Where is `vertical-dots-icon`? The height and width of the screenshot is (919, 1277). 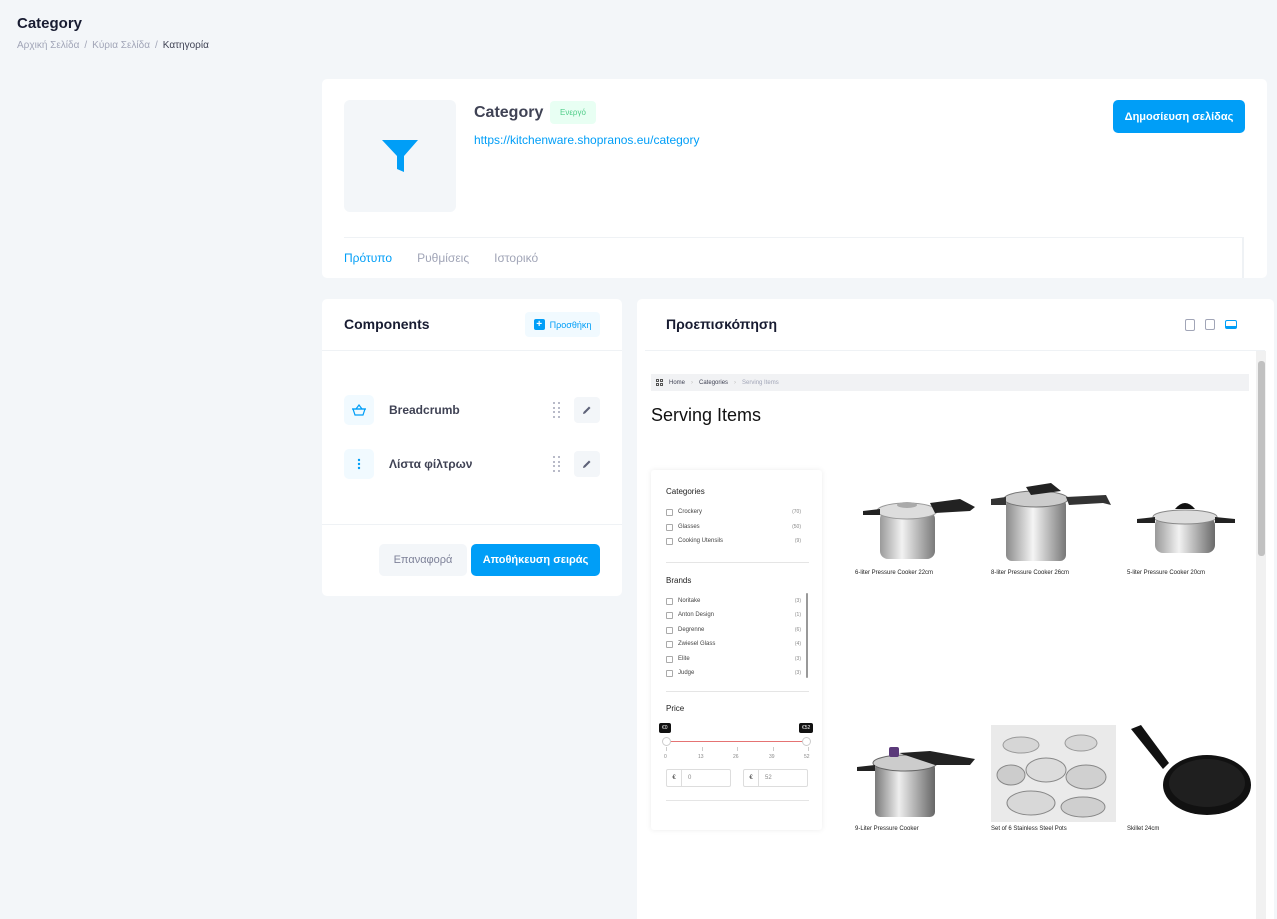
vertical-dots-icon is located at coordinates (359, 464).